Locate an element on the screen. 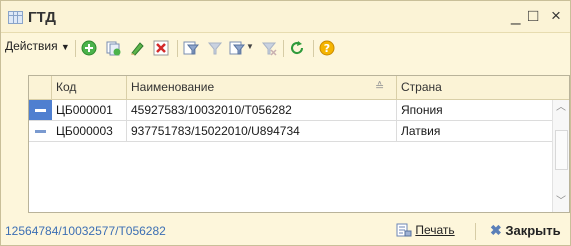 The width and height of the screenshot is (571, 246). add-icon is located at coordinates (89, 48).